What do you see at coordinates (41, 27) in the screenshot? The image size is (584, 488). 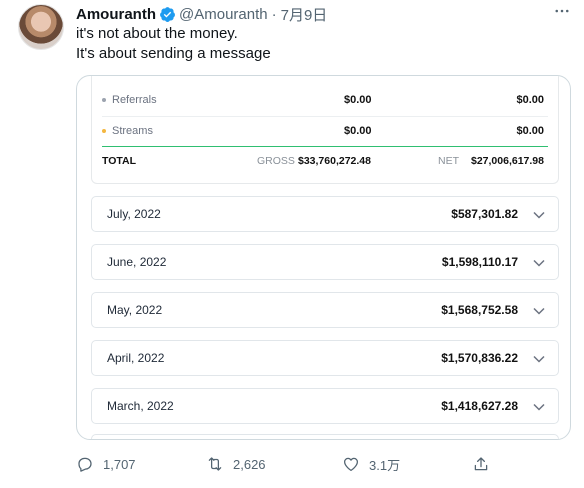 I see `avatar` at bounding box center [41, 27].